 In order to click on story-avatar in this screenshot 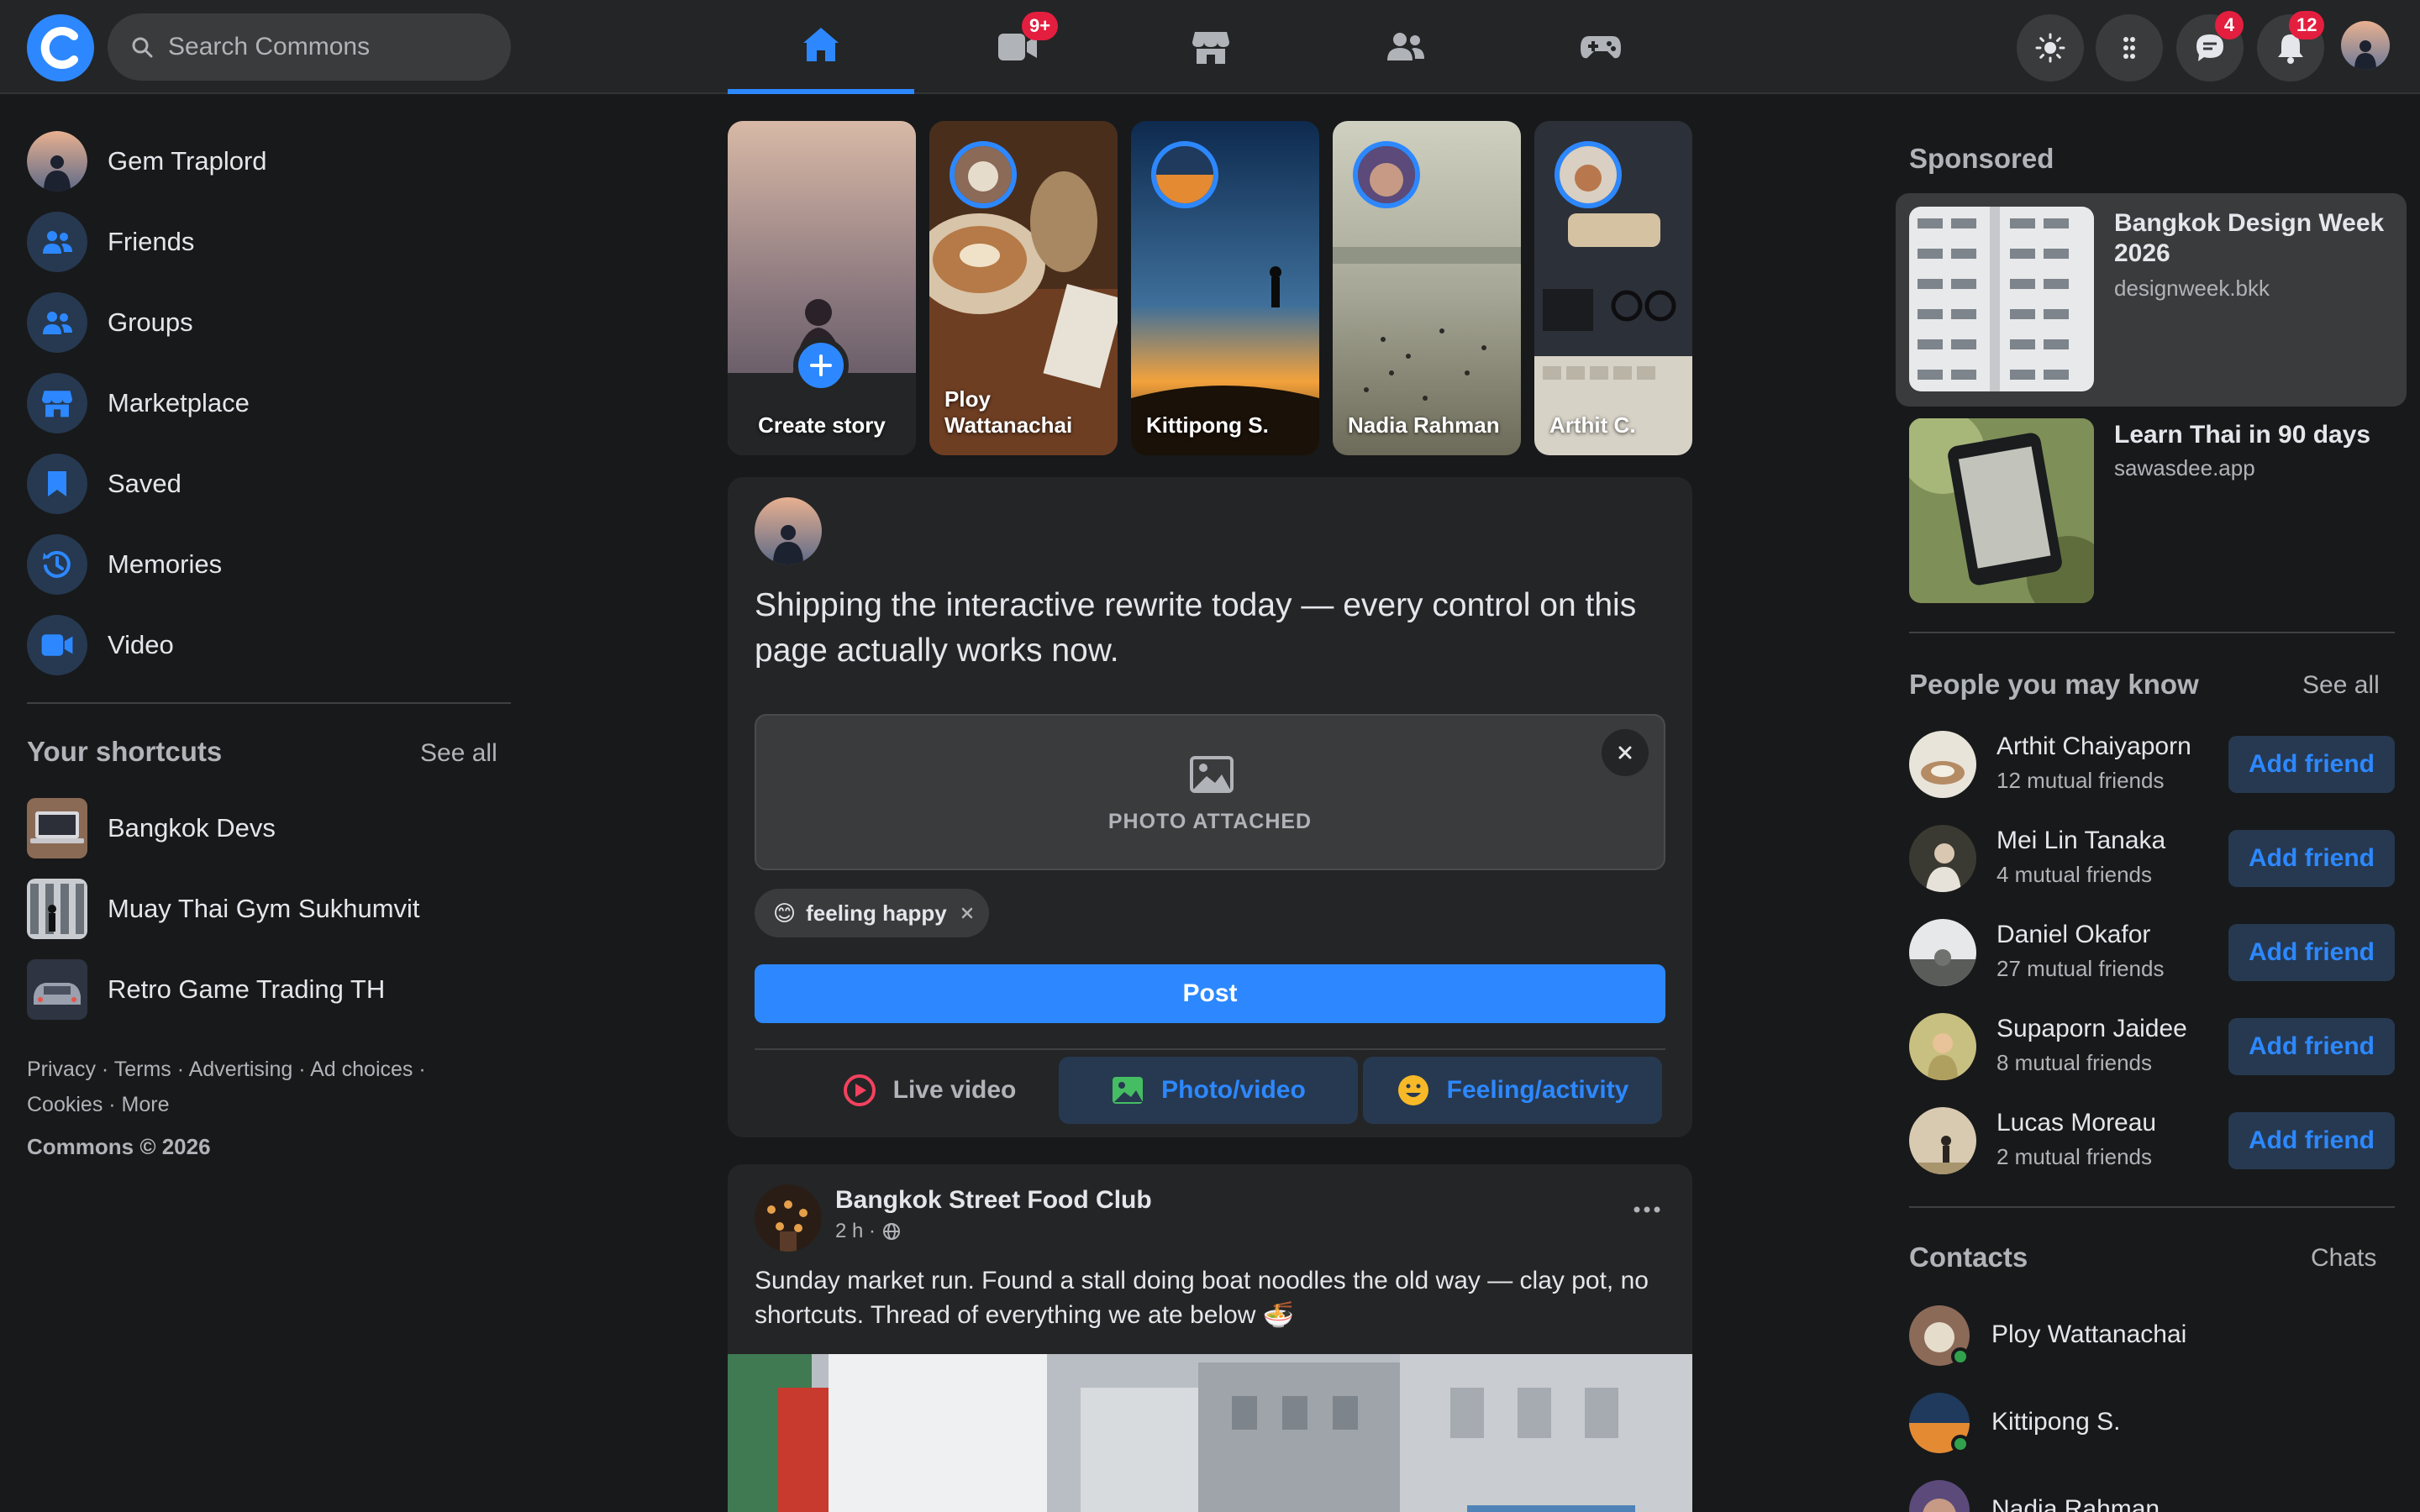, I will do `click(984, 174)`.